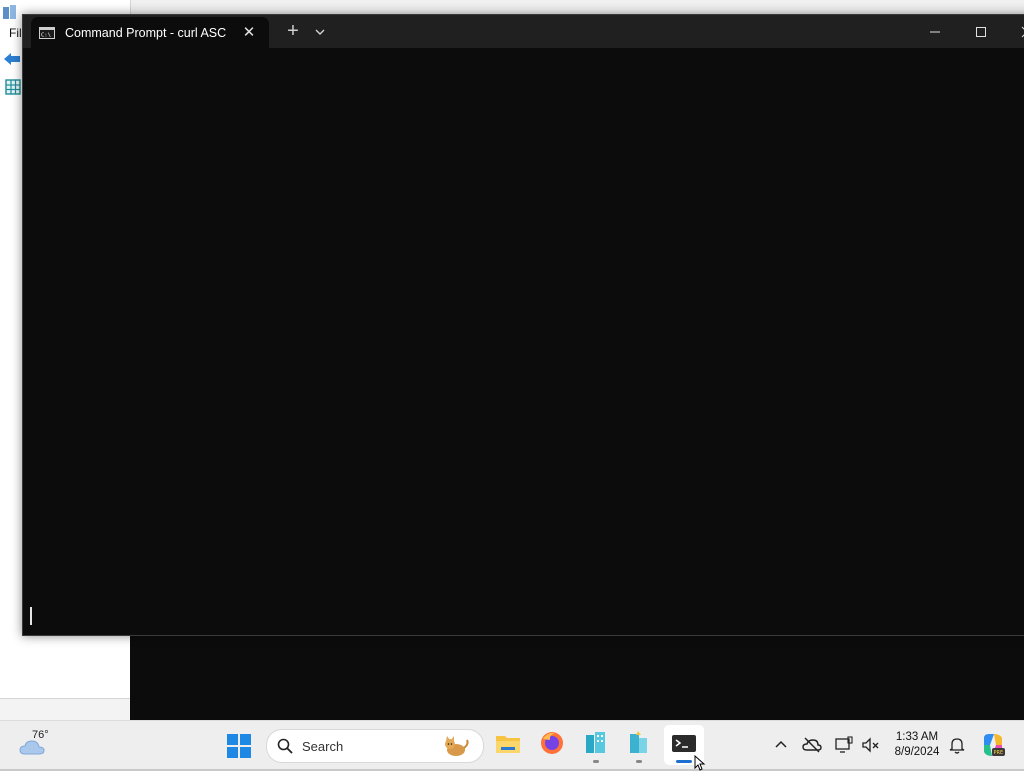 The image size is (1024, 771). I want to click on search-input: Search, so click(375, 746).